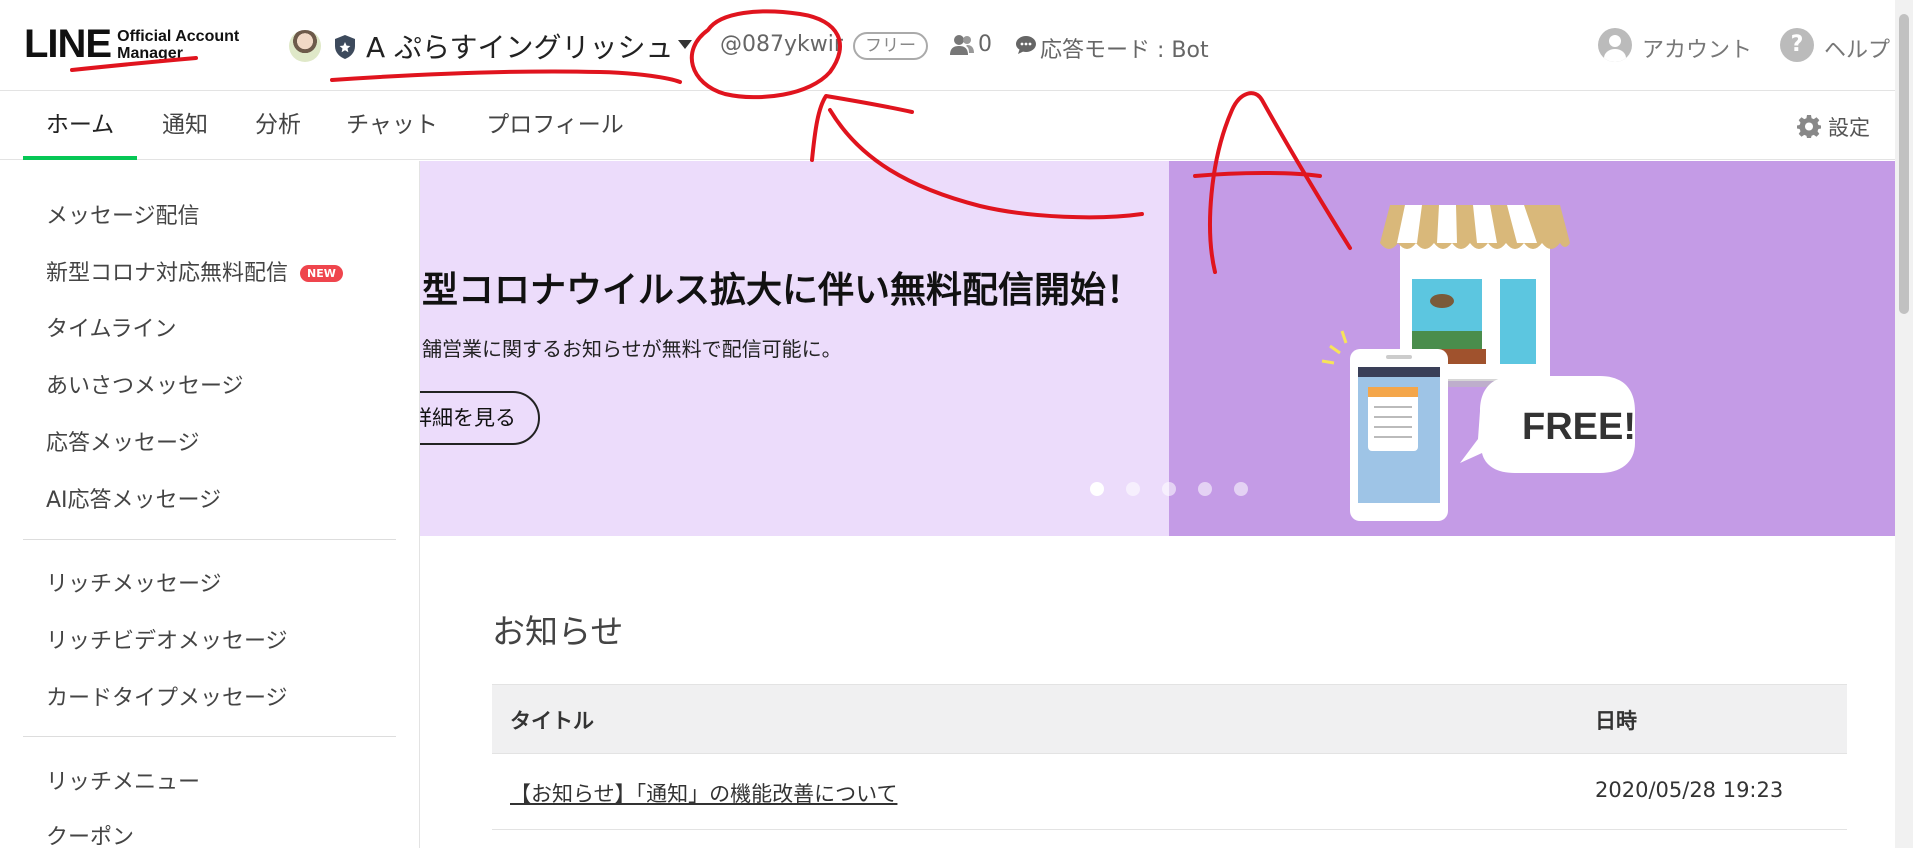  Describe the element at coordinates (321, 273) in the screenshot. I see `new-badge: NEW` at that location.